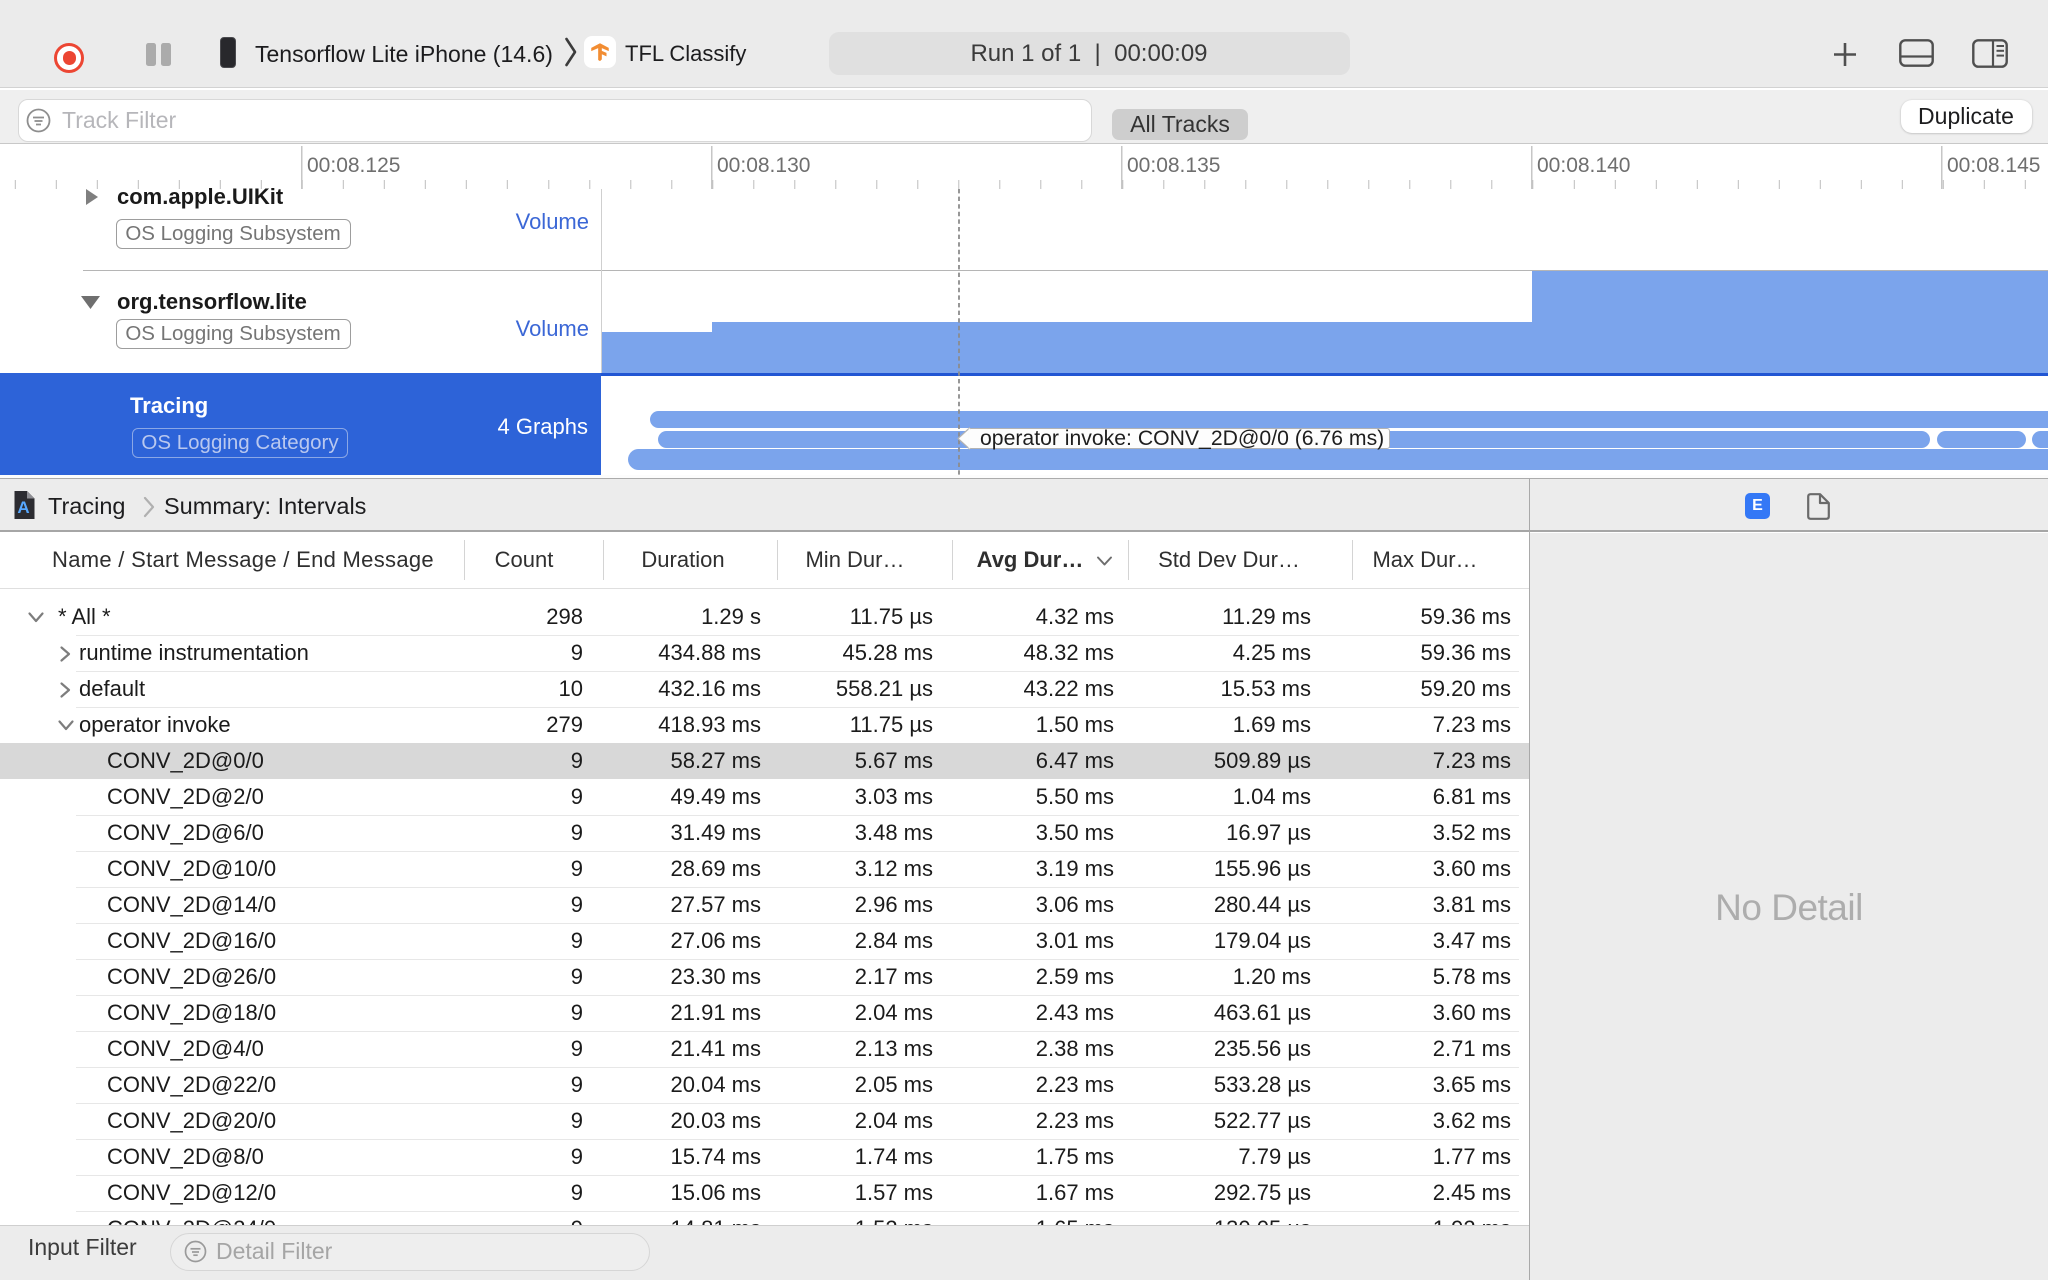  What do you see at coordinates (23, 507) in the screenshot?
I see `svg-text: A` at bounding box center [23, 507].